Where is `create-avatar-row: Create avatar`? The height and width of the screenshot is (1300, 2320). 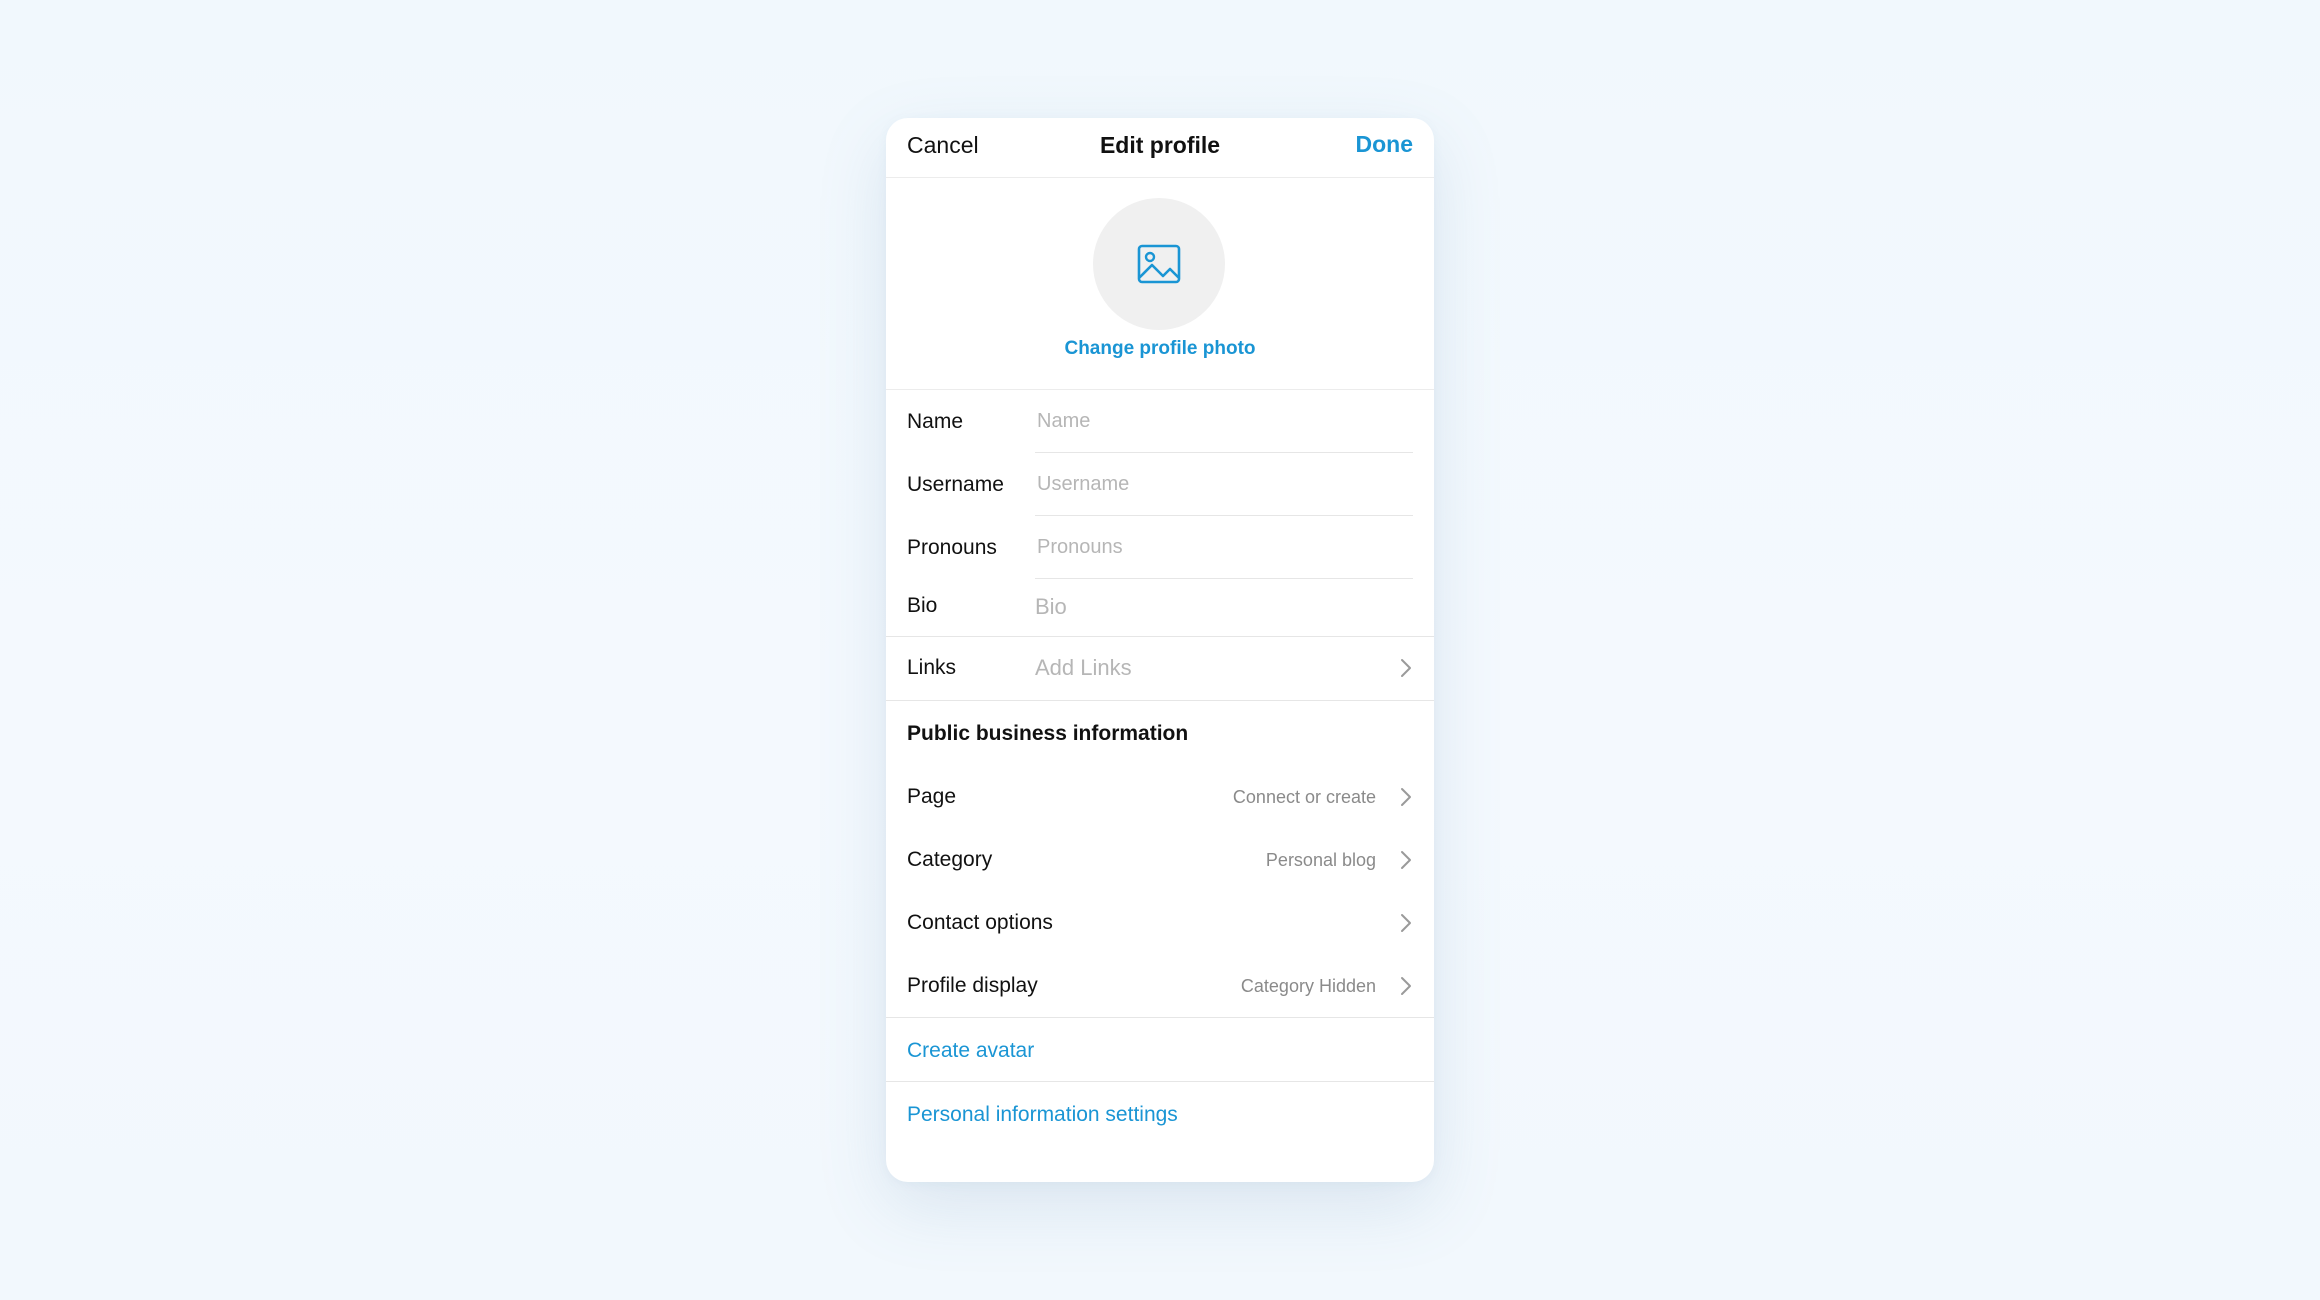 create-avatar-row: Create avatar is located at coordinates (1160, 1050).